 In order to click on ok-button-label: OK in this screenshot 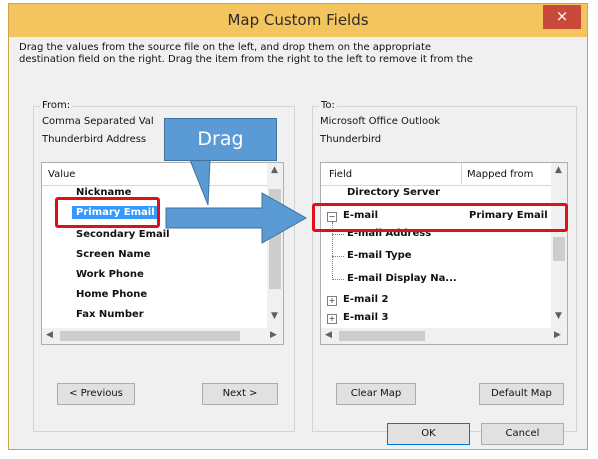, I will do `click(428, 433)`.